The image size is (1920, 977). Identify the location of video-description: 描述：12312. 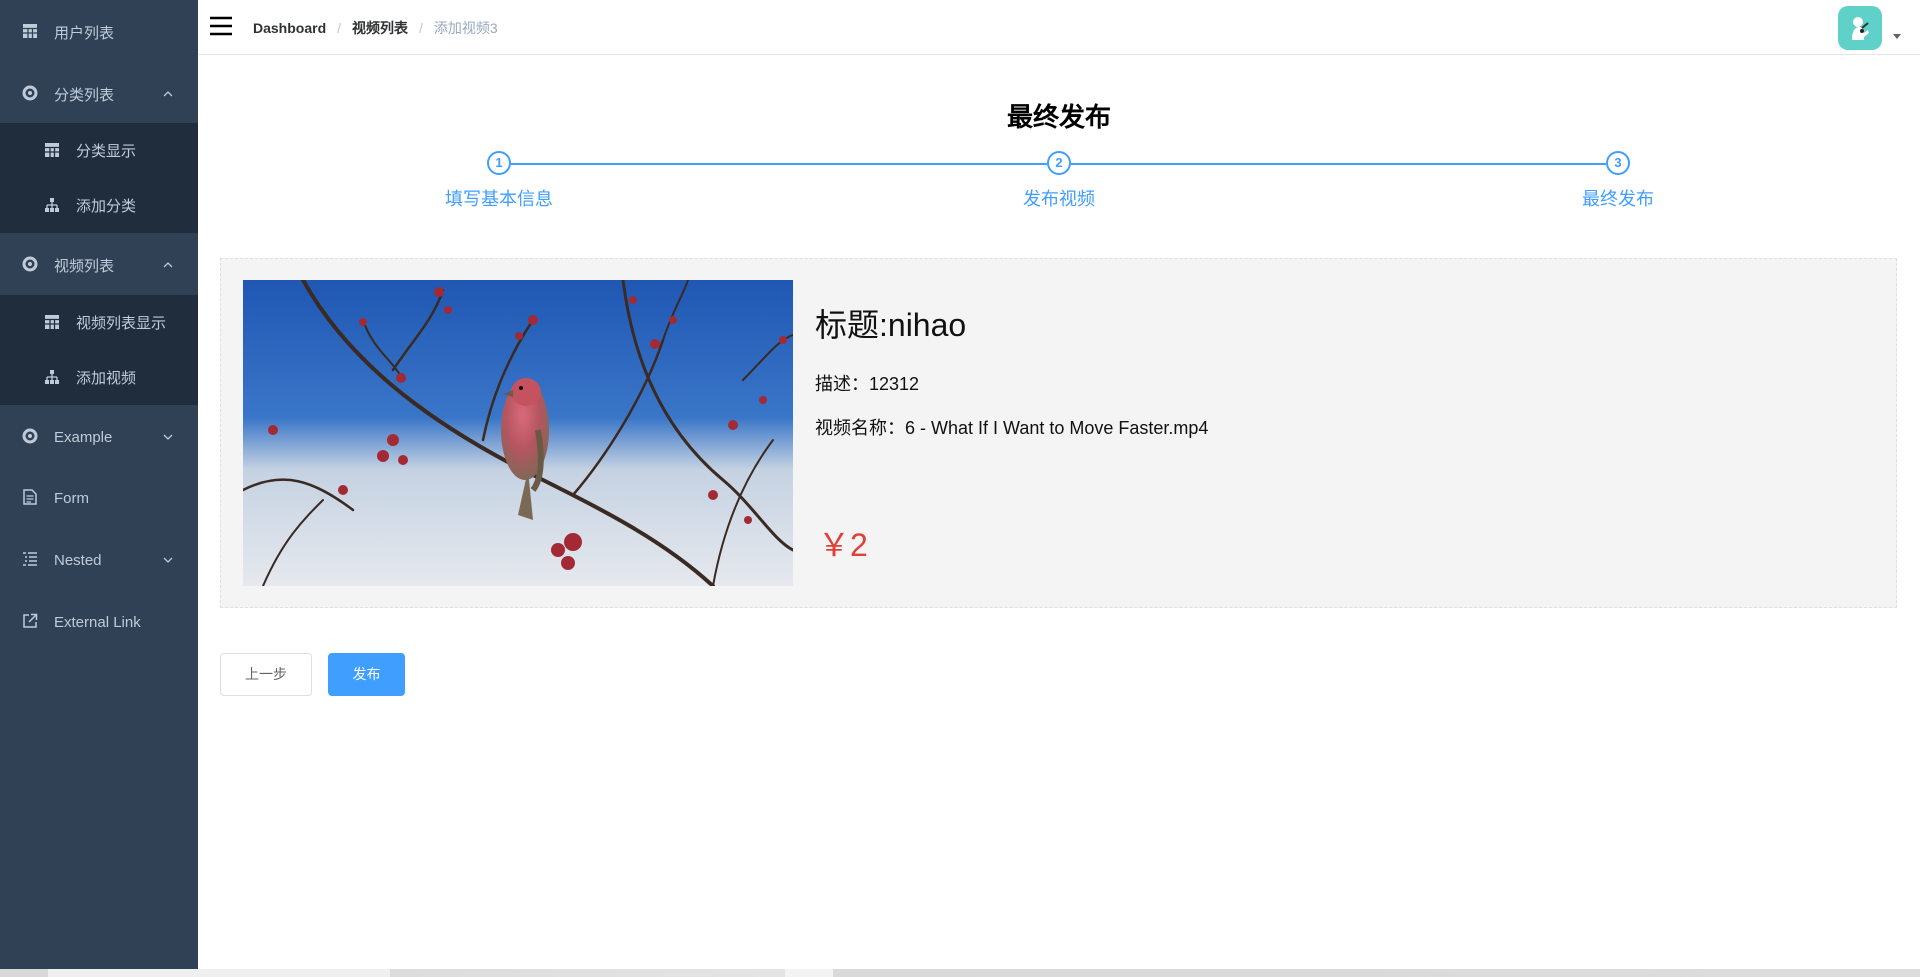
(867, 384).